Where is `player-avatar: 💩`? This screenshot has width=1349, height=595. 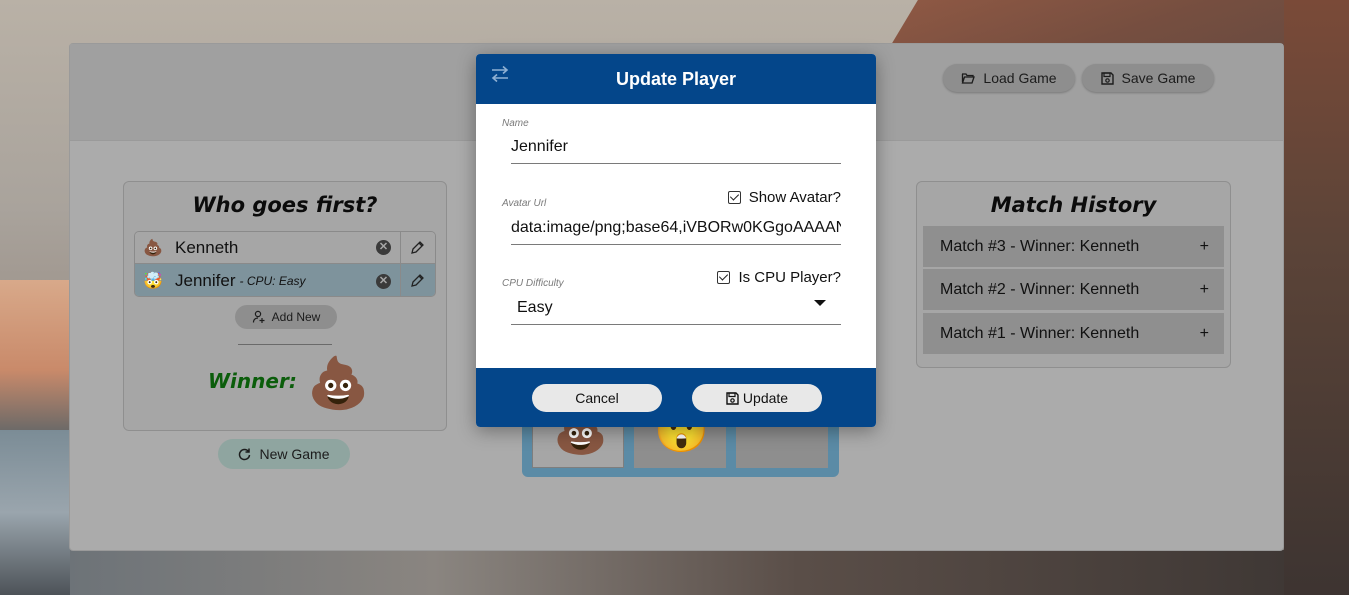 player-avatar: 💩 is located at coordinates (153, 248).